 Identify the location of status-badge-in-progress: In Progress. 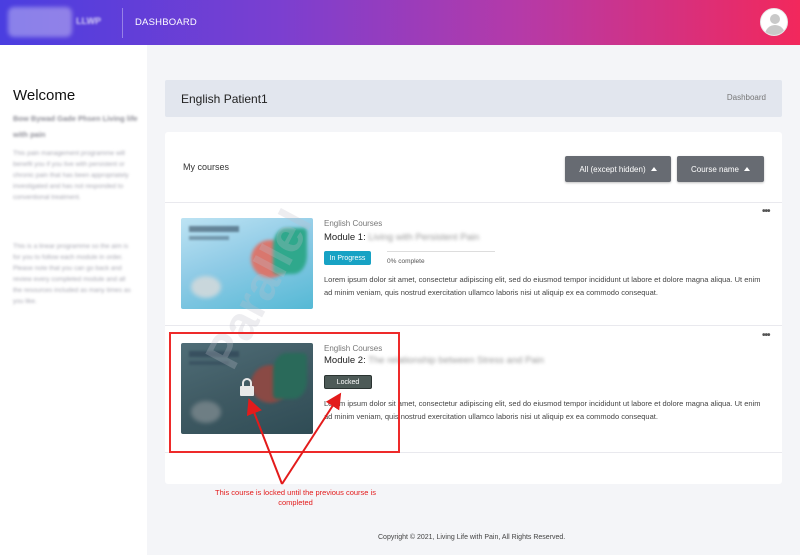
(347, 258).